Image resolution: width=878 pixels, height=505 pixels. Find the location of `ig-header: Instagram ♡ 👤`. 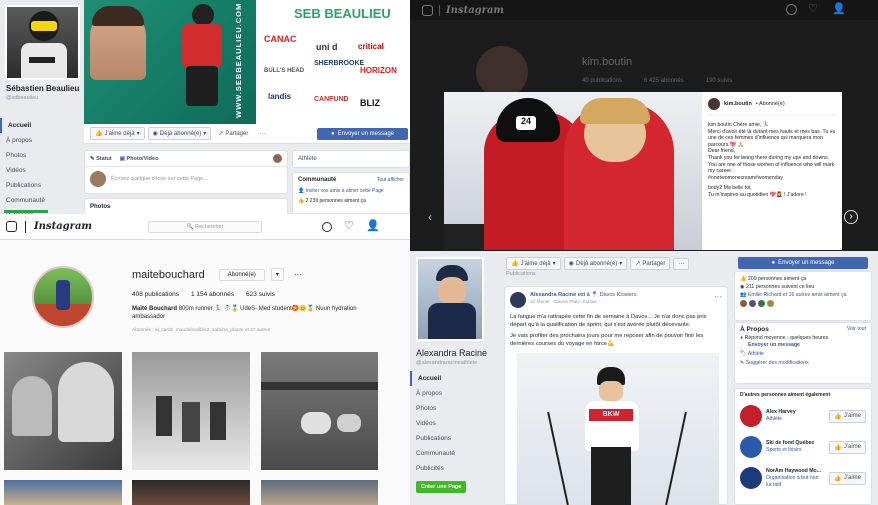

ig-header: Instagram ♡ 👤 is located at coordinates (644, 10).